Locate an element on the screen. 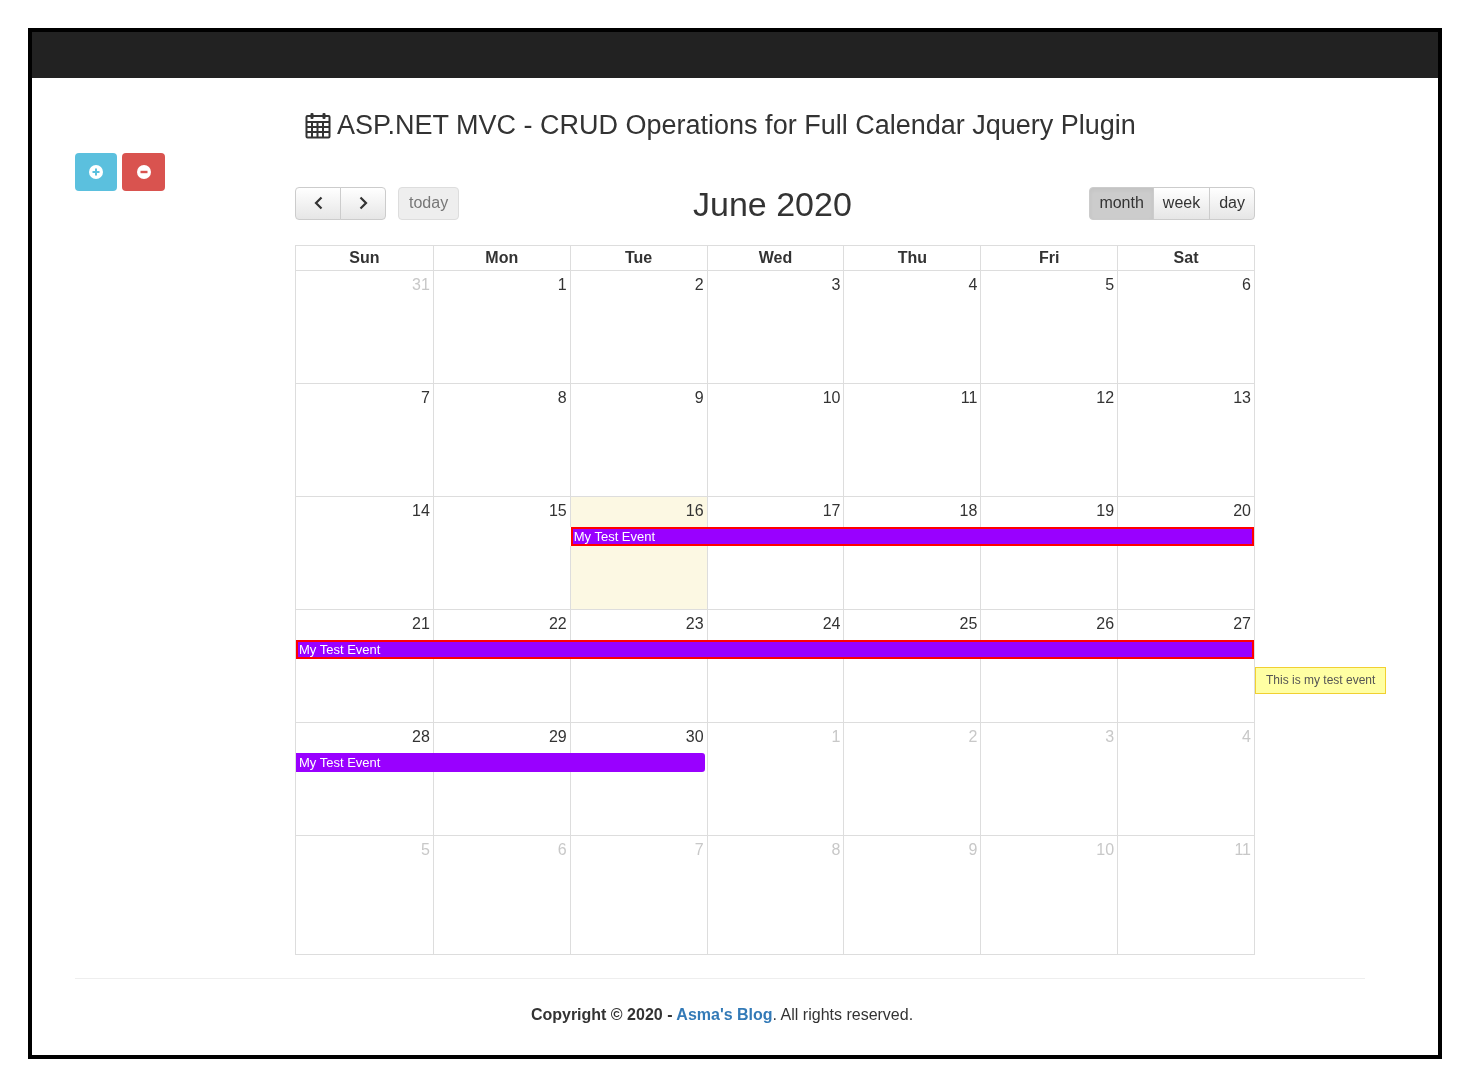  day-number: 6 is located at coordinates (1246, 284).